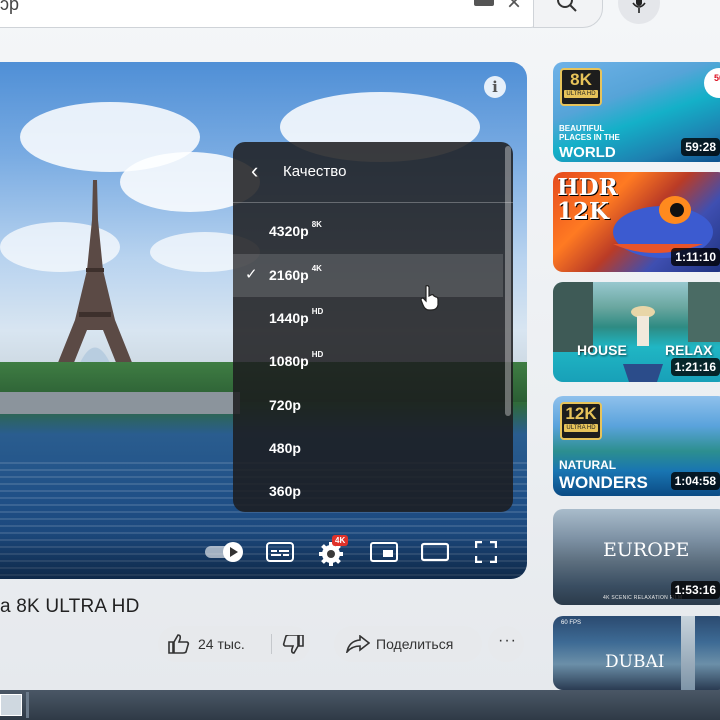 The width and height of the screenshot is (720, 720). Describe the element at coordinates (251, 274) in the screenshot. I see `checkmark-icon: ✓` at that location.